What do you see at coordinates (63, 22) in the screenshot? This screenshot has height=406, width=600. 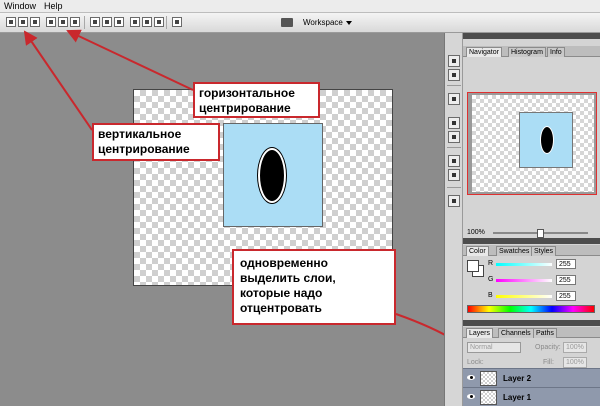 I see `align-horizontal-center-icon` at bounding box center [63, 22].